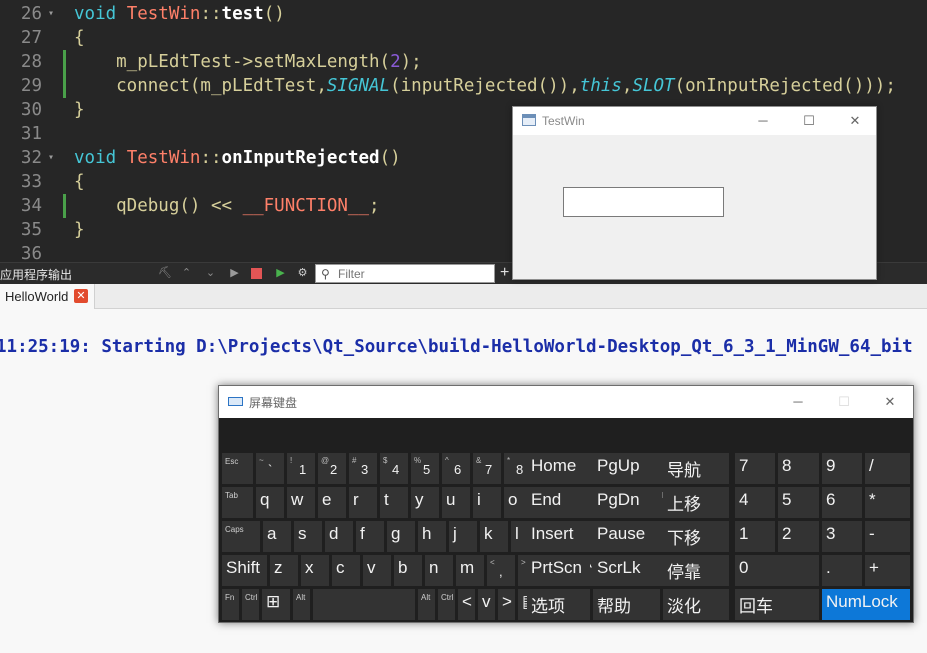  Describe the element at coordinates (626, 536) in the screenshot. I see `nav-key: Pause` at that location.